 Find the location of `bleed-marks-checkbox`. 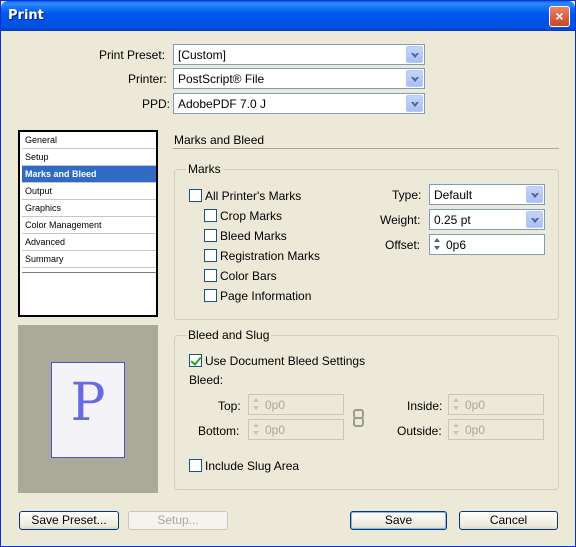

bleed-marks-checkbox is located at coordinates (210, 235).